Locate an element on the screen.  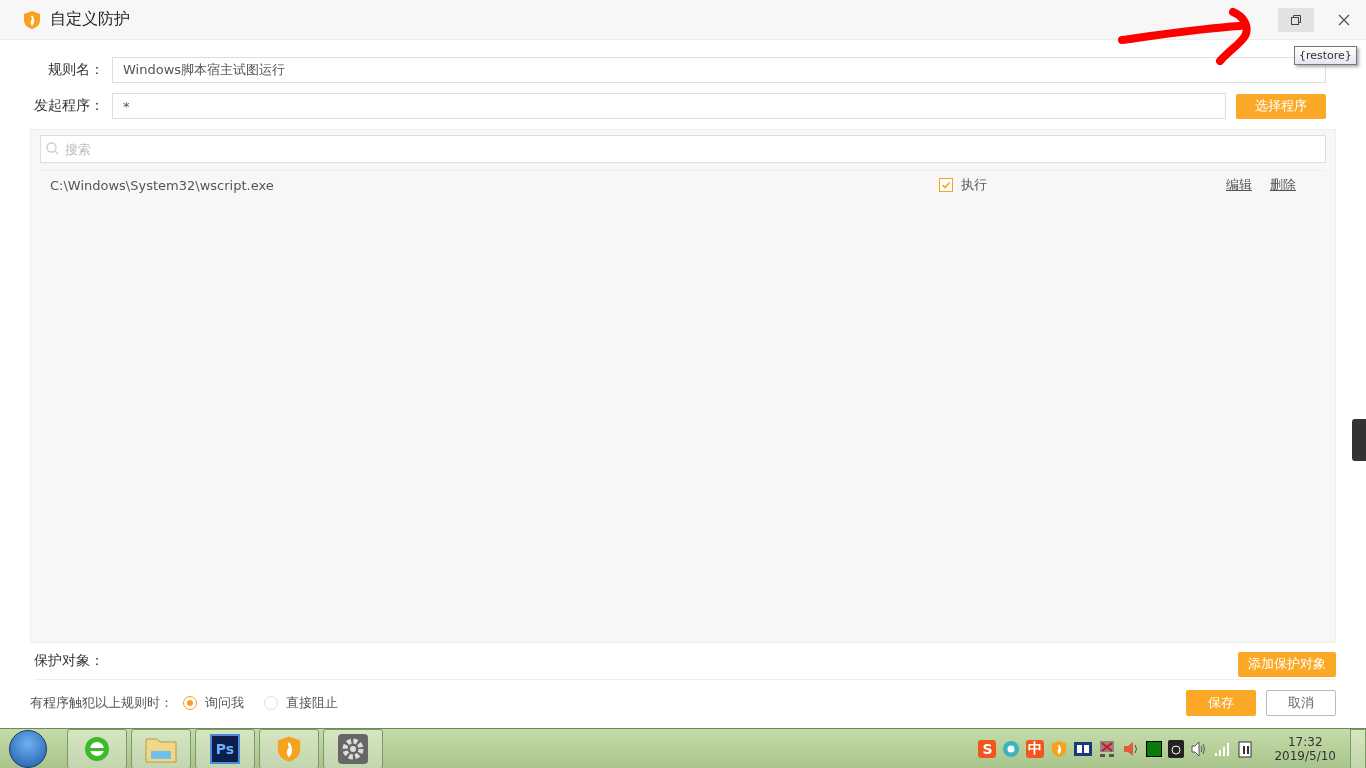
restore-button is located at coordinates (1296, 19).